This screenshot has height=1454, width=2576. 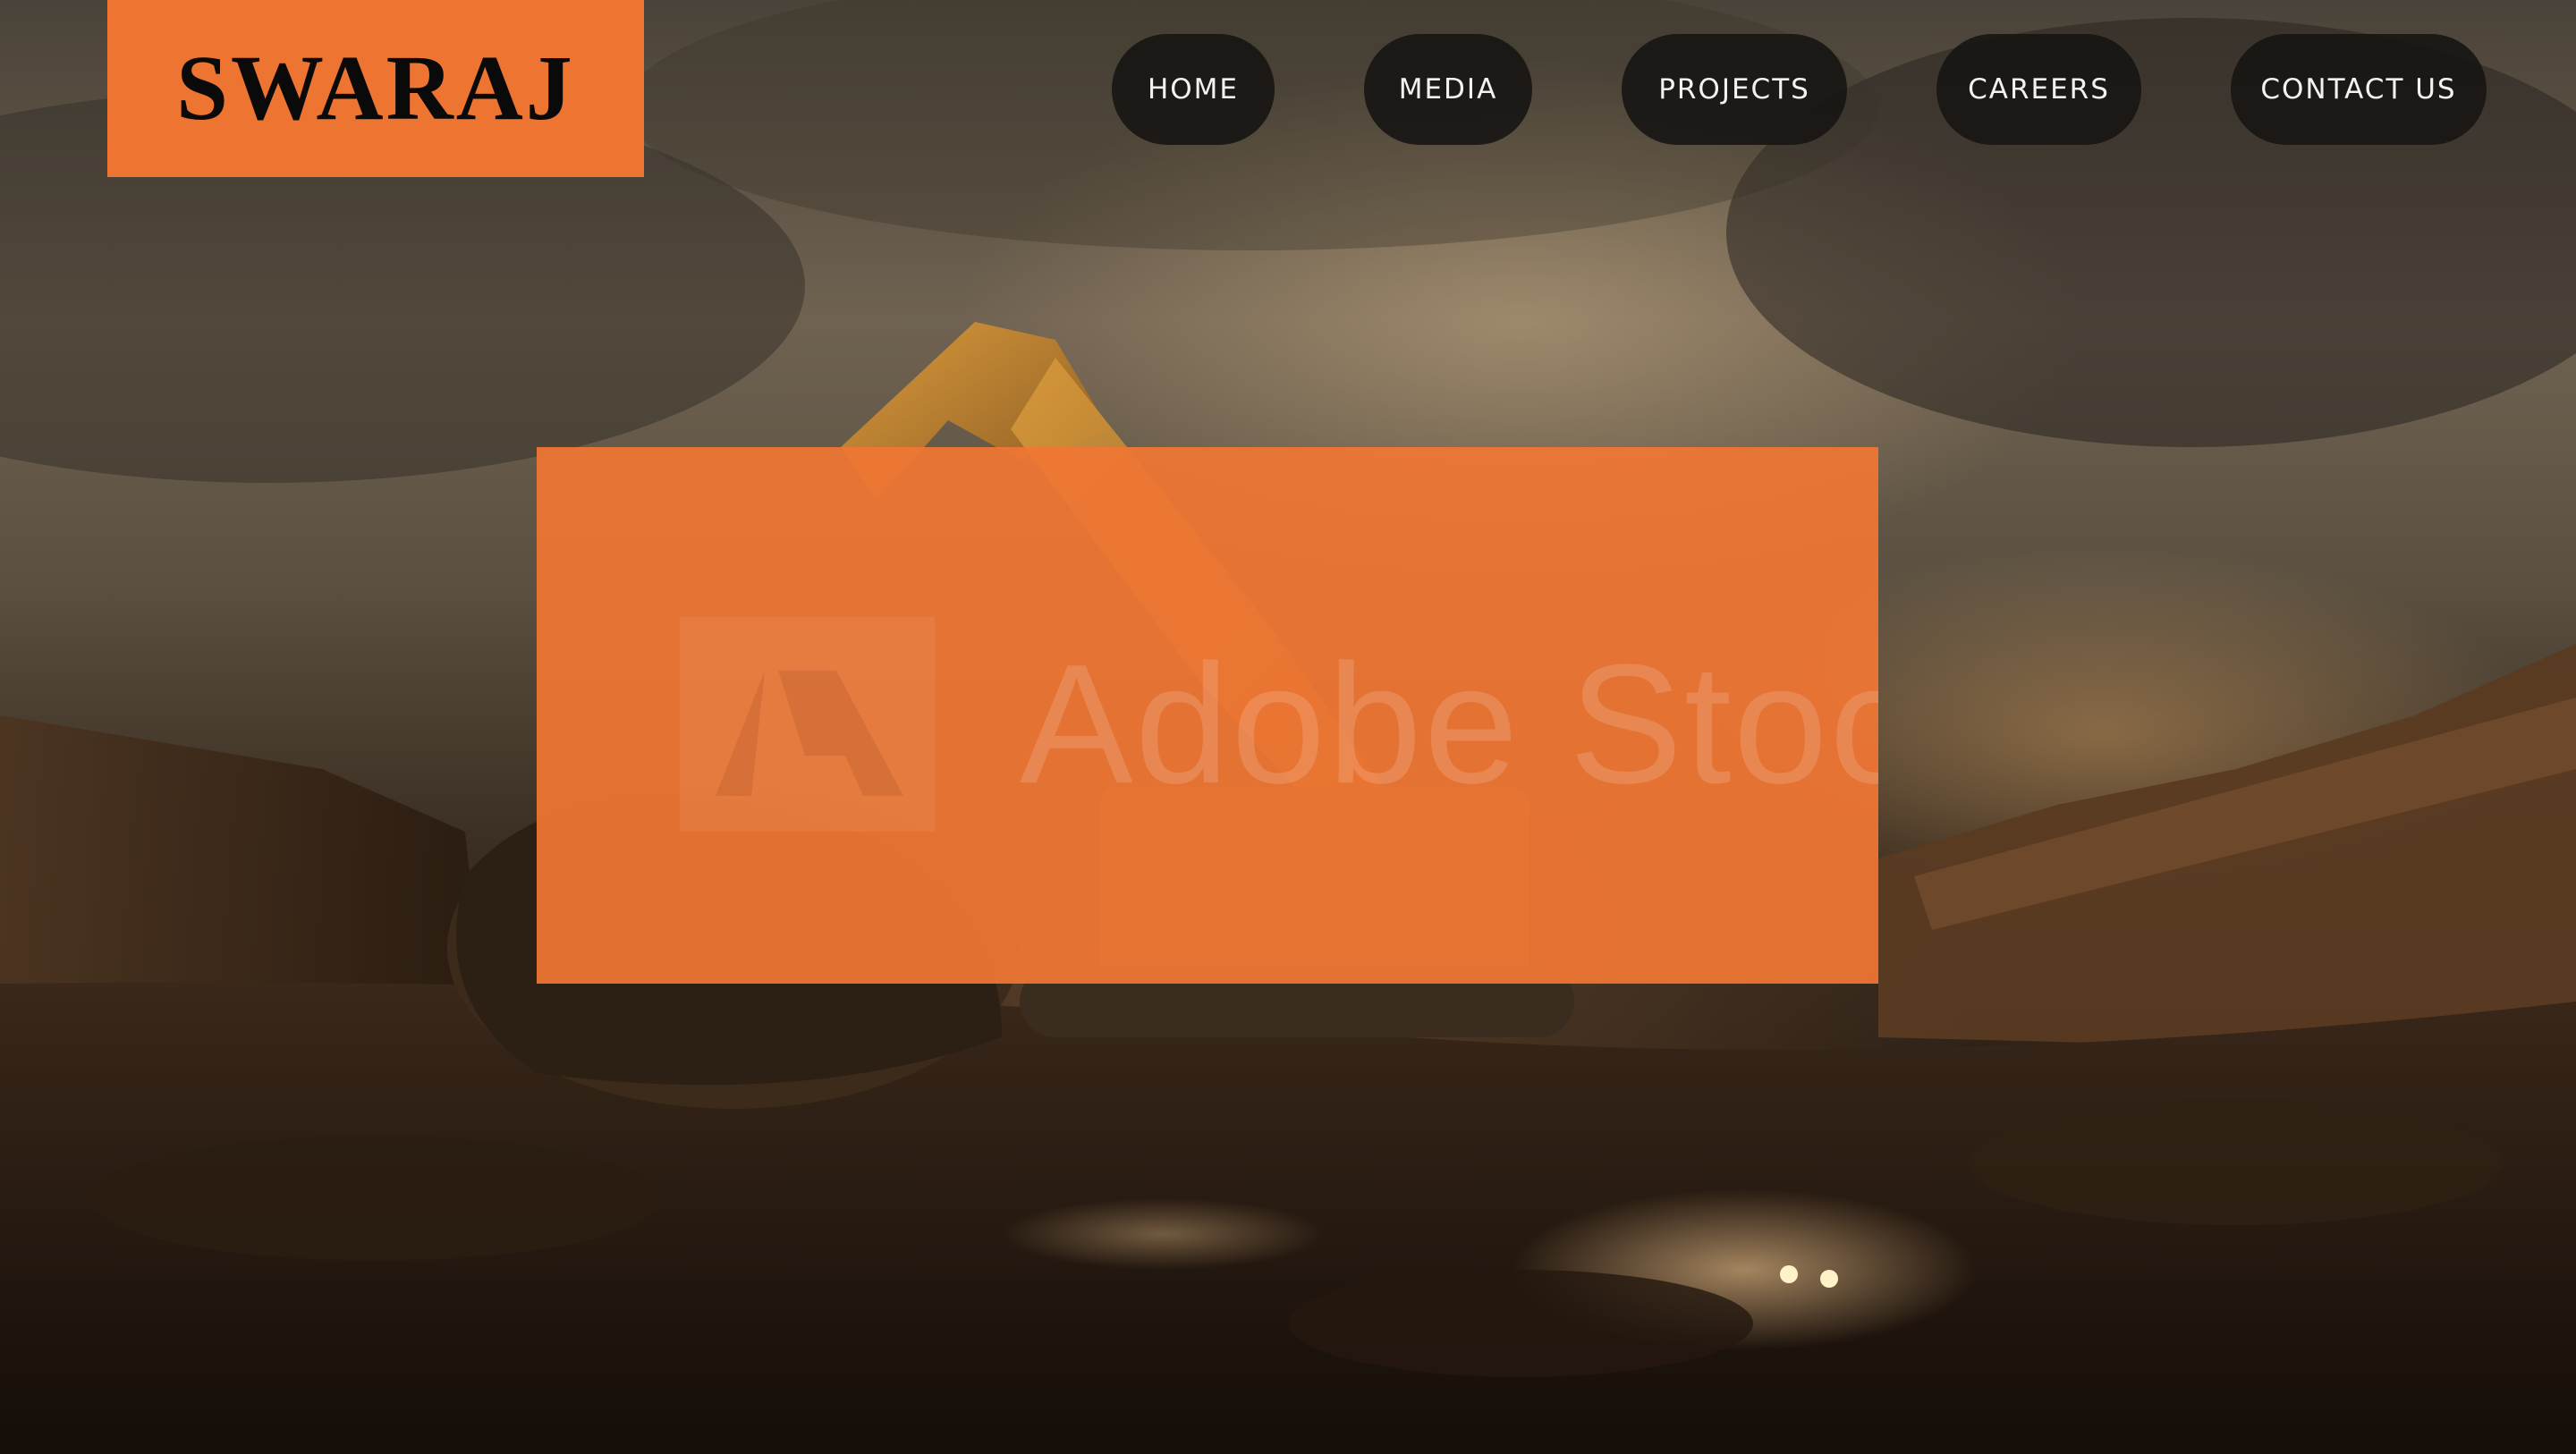 I want to click on watermark-text: Adobe Stock, so click(x=1449, y=725).